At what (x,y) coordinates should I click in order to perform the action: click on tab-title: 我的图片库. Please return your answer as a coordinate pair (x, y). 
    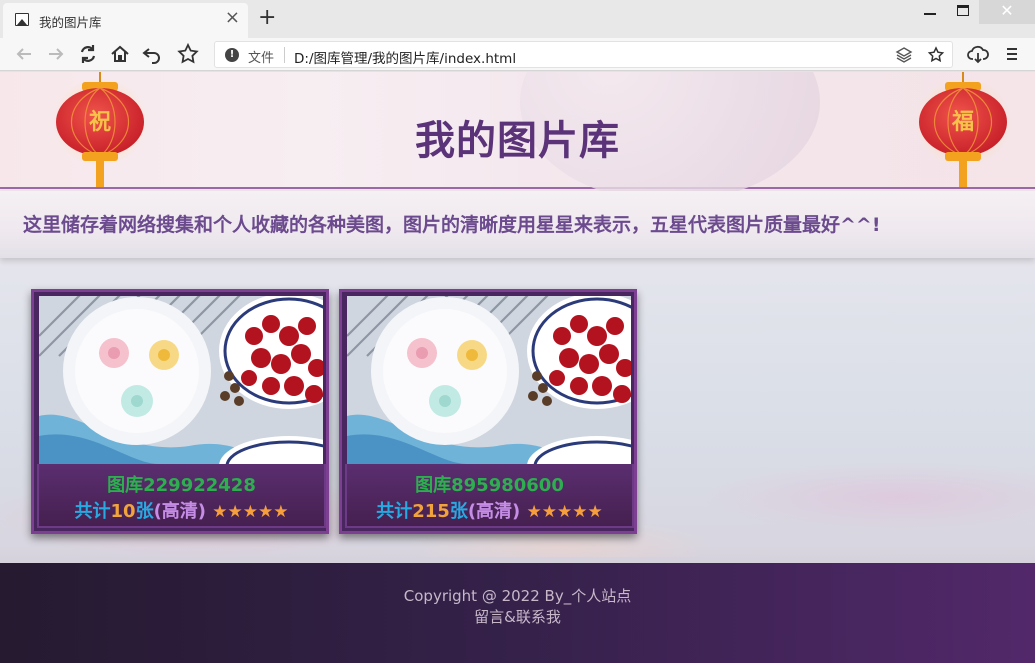
    Looking at the image, I should click on (70, 22).